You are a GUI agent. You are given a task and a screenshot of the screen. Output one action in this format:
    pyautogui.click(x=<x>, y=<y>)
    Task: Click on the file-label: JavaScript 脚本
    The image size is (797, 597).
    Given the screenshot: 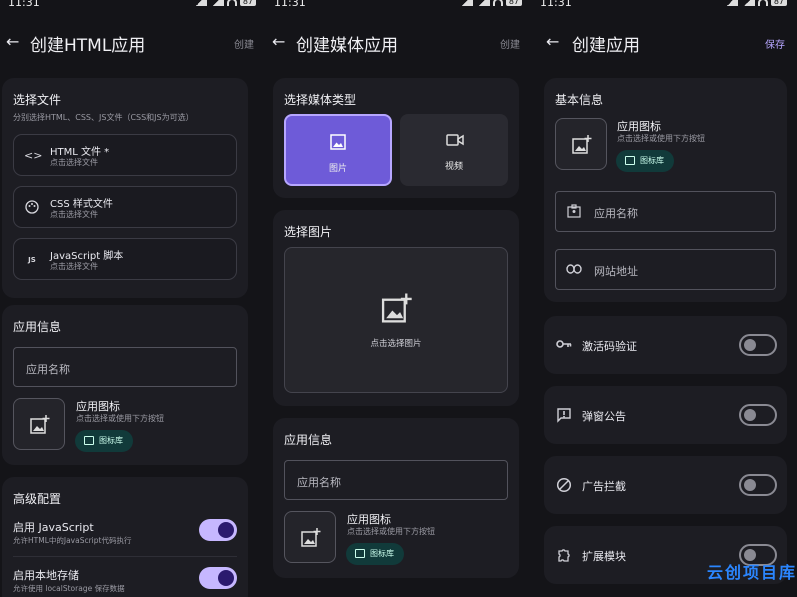 What is the action you would take?
    pyautogui.click(x=87, y=256)
    